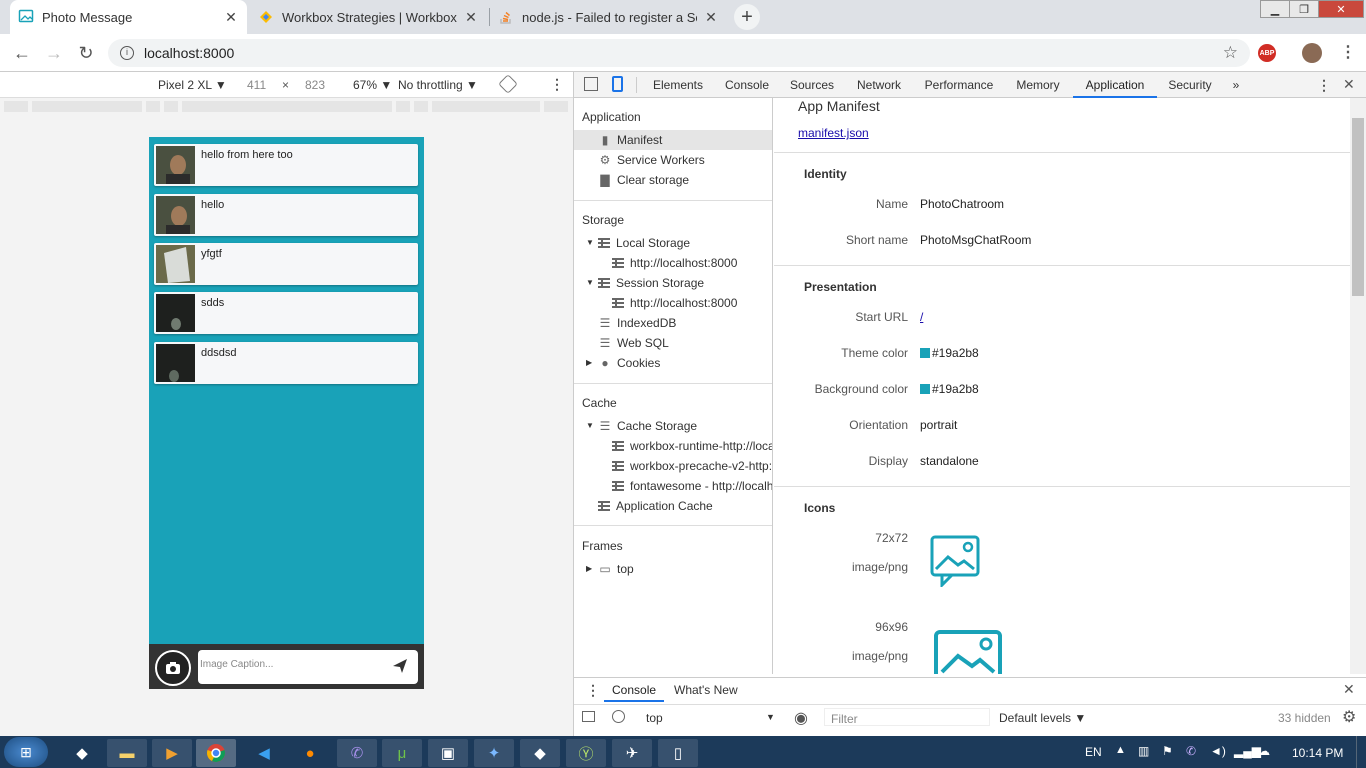  What do you see at coordinates (172, 753) in the screenshot?
I see `taskbar-media-icon: ▶` at bounding box center [172, 753].